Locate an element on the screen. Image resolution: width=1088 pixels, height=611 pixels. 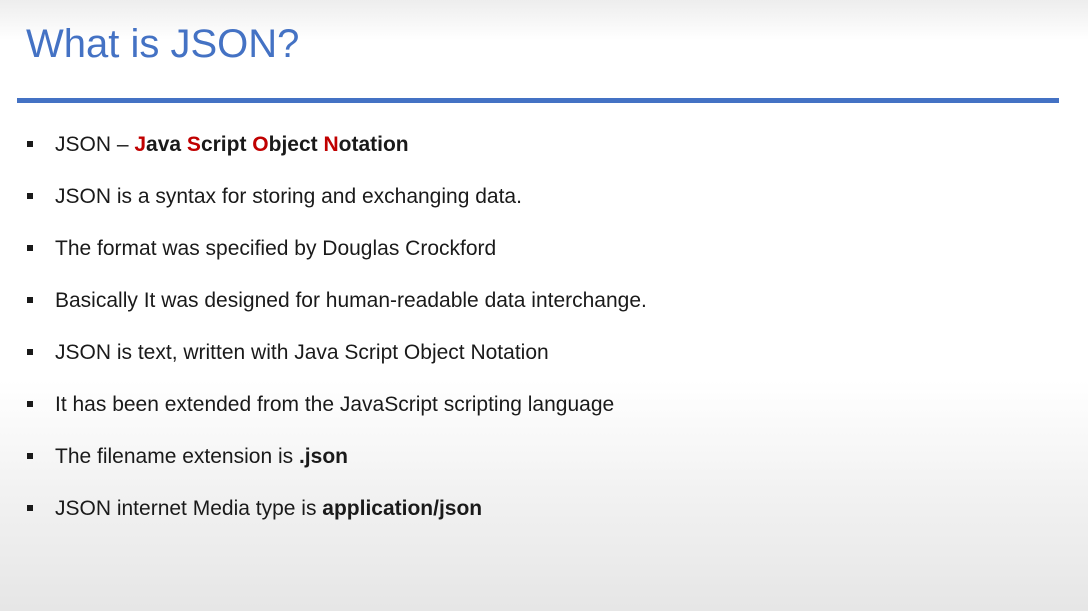
acronym-initial-j: J is located at coordinates (140, 144).